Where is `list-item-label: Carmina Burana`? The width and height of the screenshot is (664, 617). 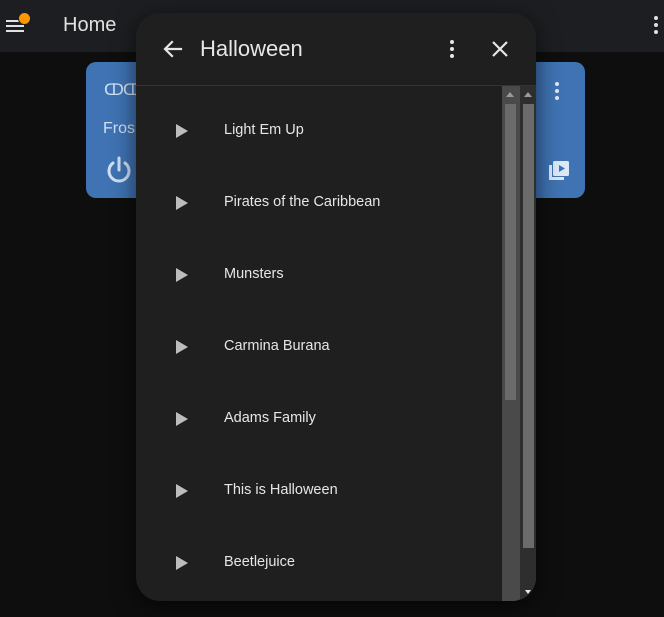
list-item-label: Carmina Burana is located at coordinates (277, 346).